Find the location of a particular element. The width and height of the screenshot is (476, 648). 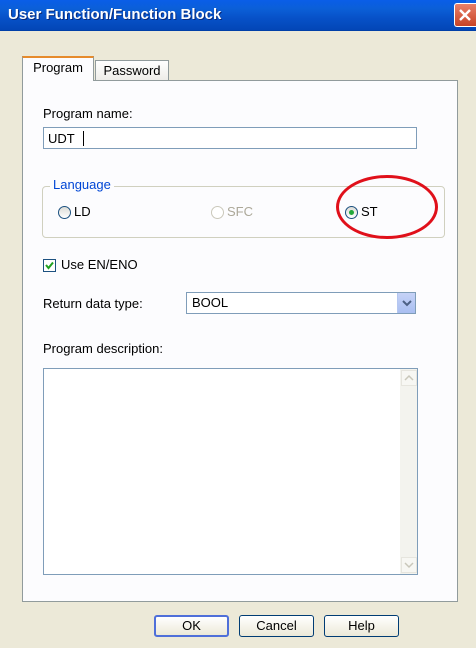

program-name-label: Program name: is located at coordinates (88, 113).